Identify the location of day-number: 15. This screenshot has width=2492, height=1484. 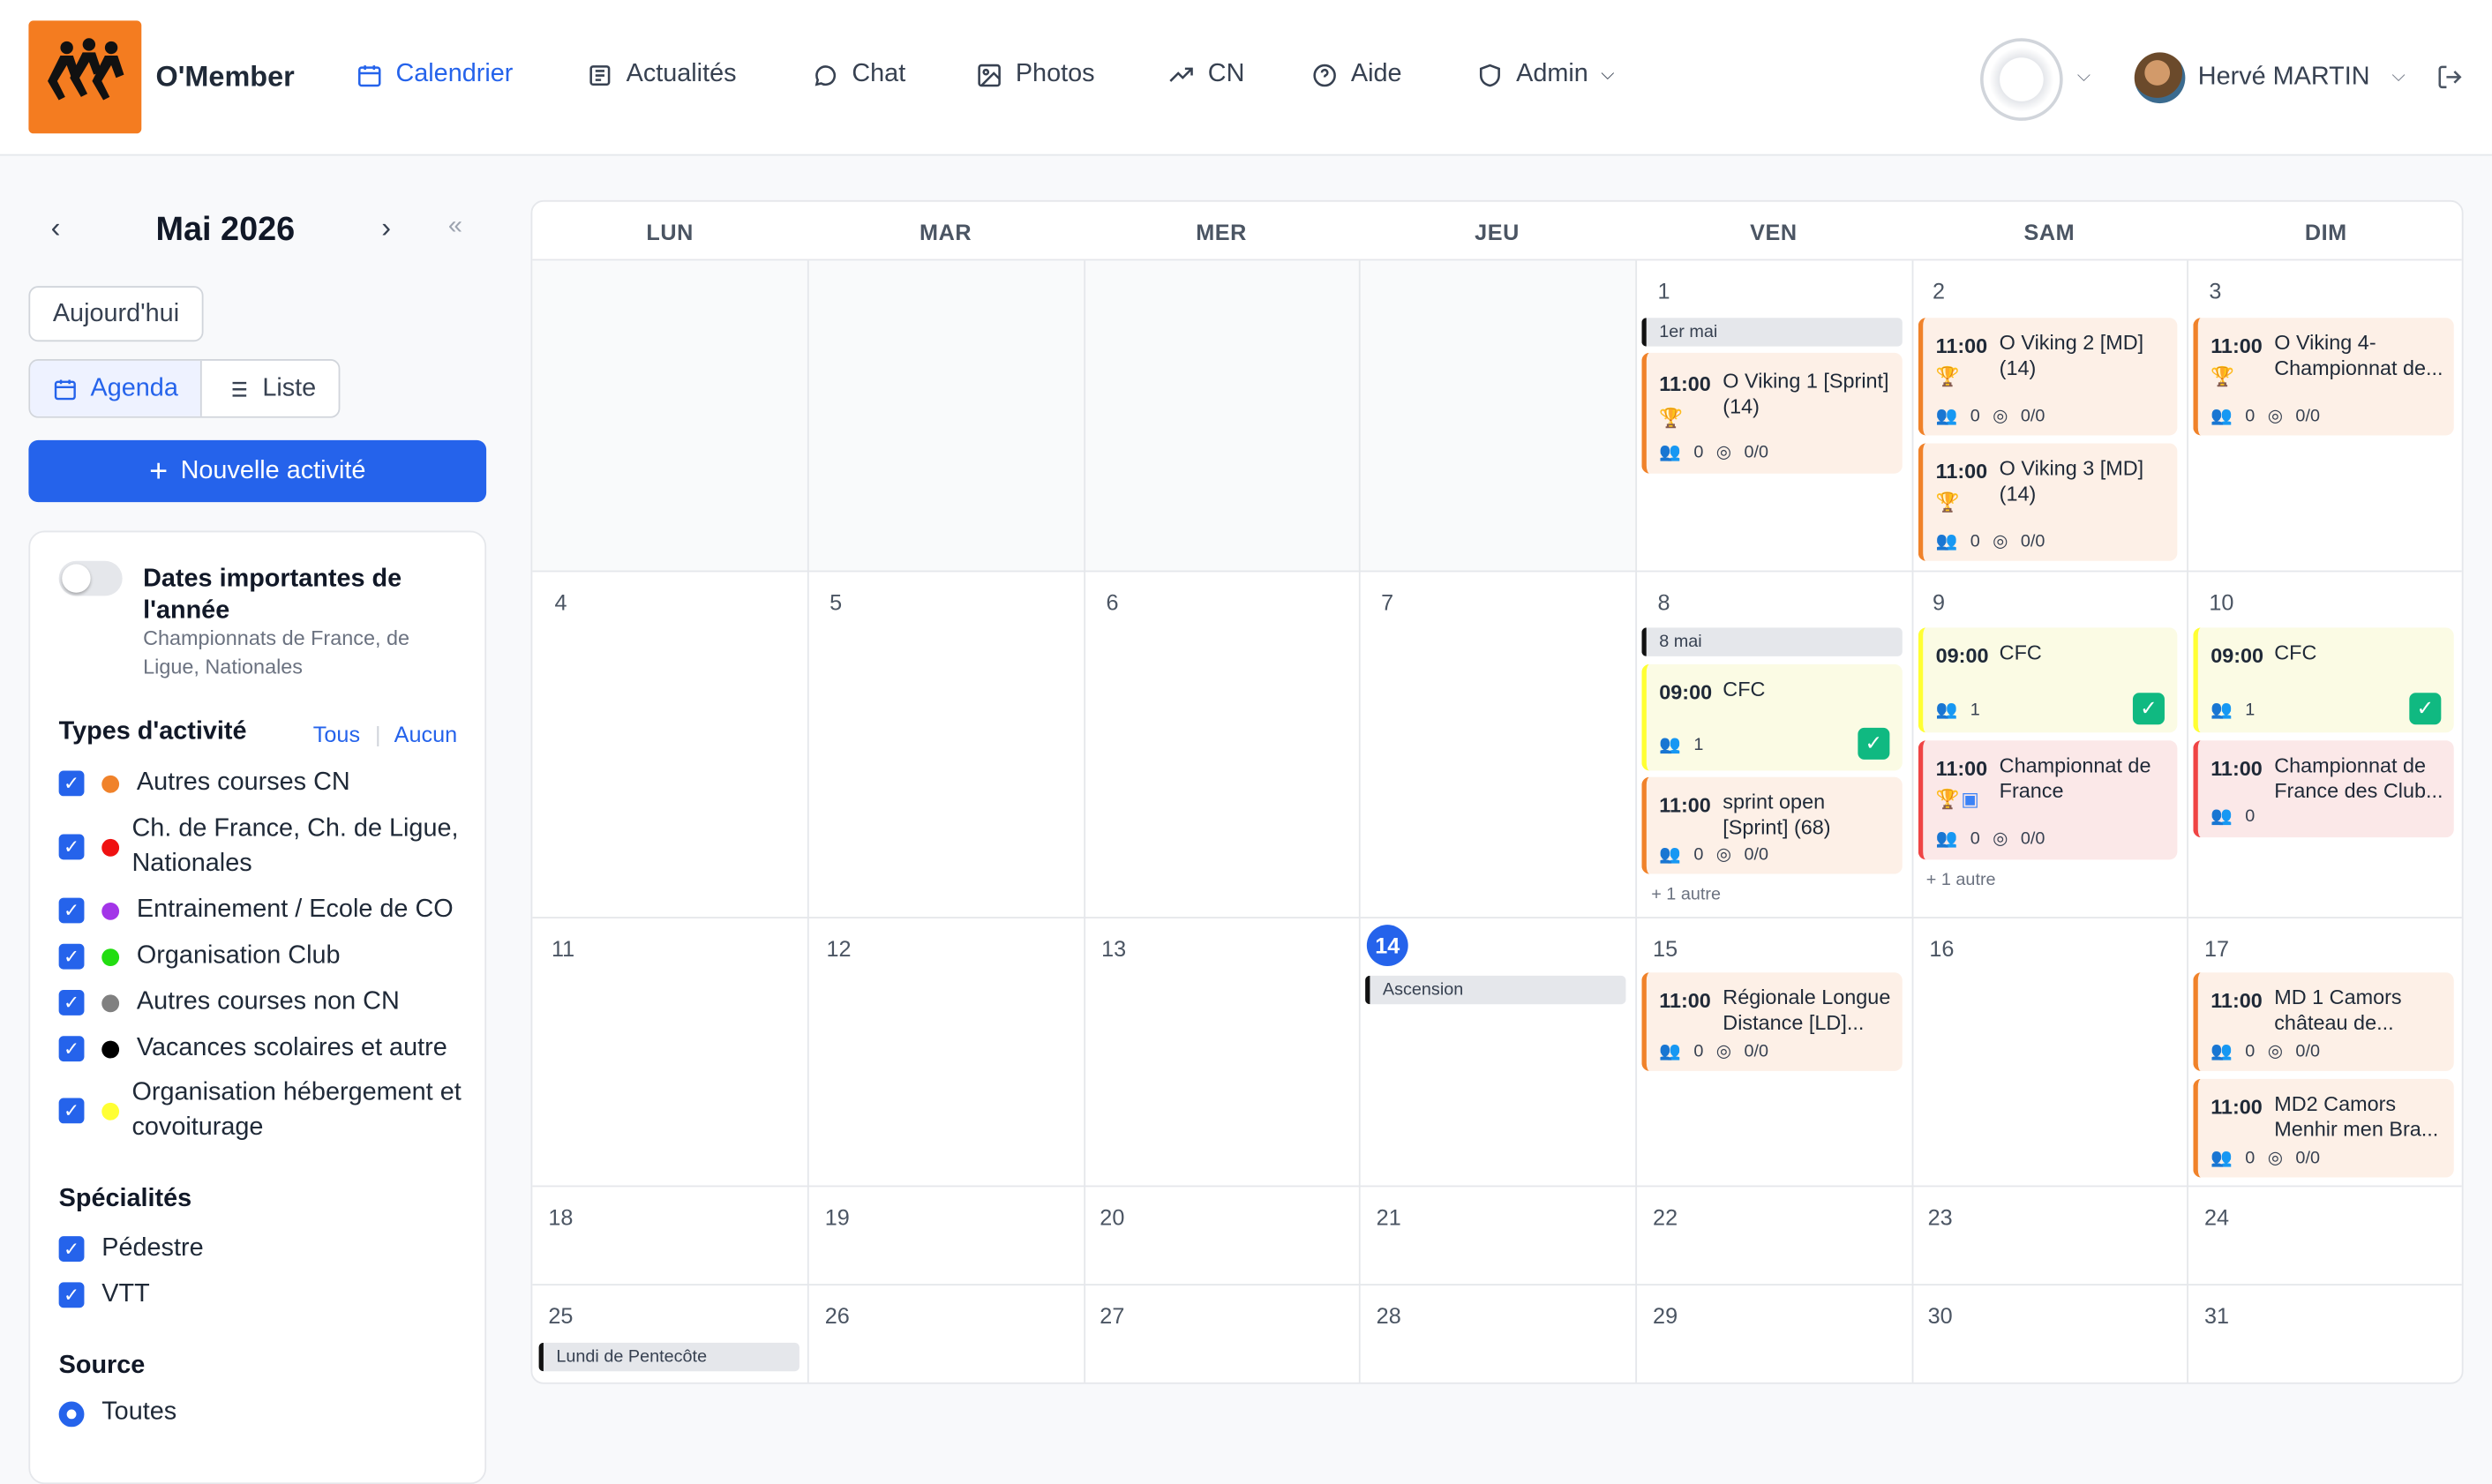
(1665, 949).